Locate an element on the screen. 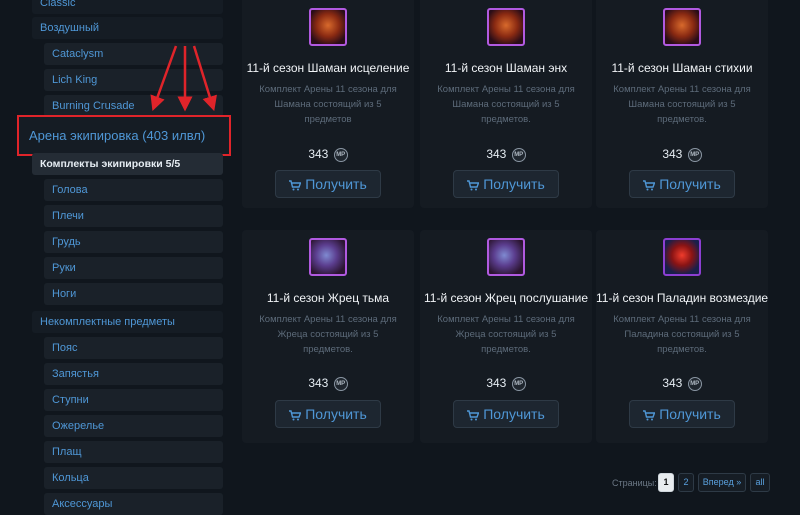 This screenshot has height=515, width=800. next-page-button: Вперед » is located at coordinates (722, 482).